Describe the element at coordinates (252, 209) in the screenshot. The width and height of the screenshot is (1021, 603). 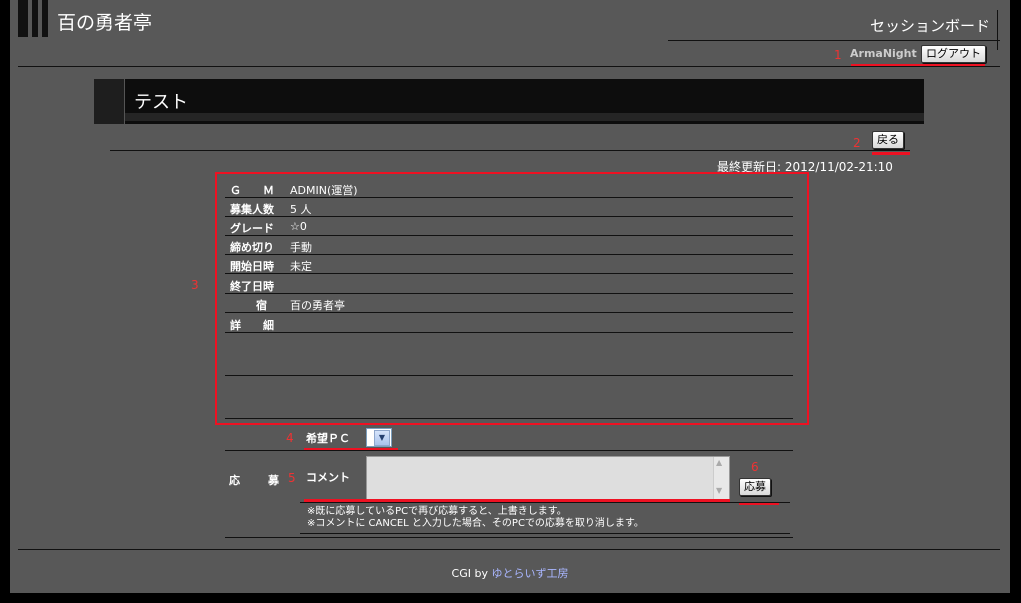
I see `detail-label: 募集人数` at that location.